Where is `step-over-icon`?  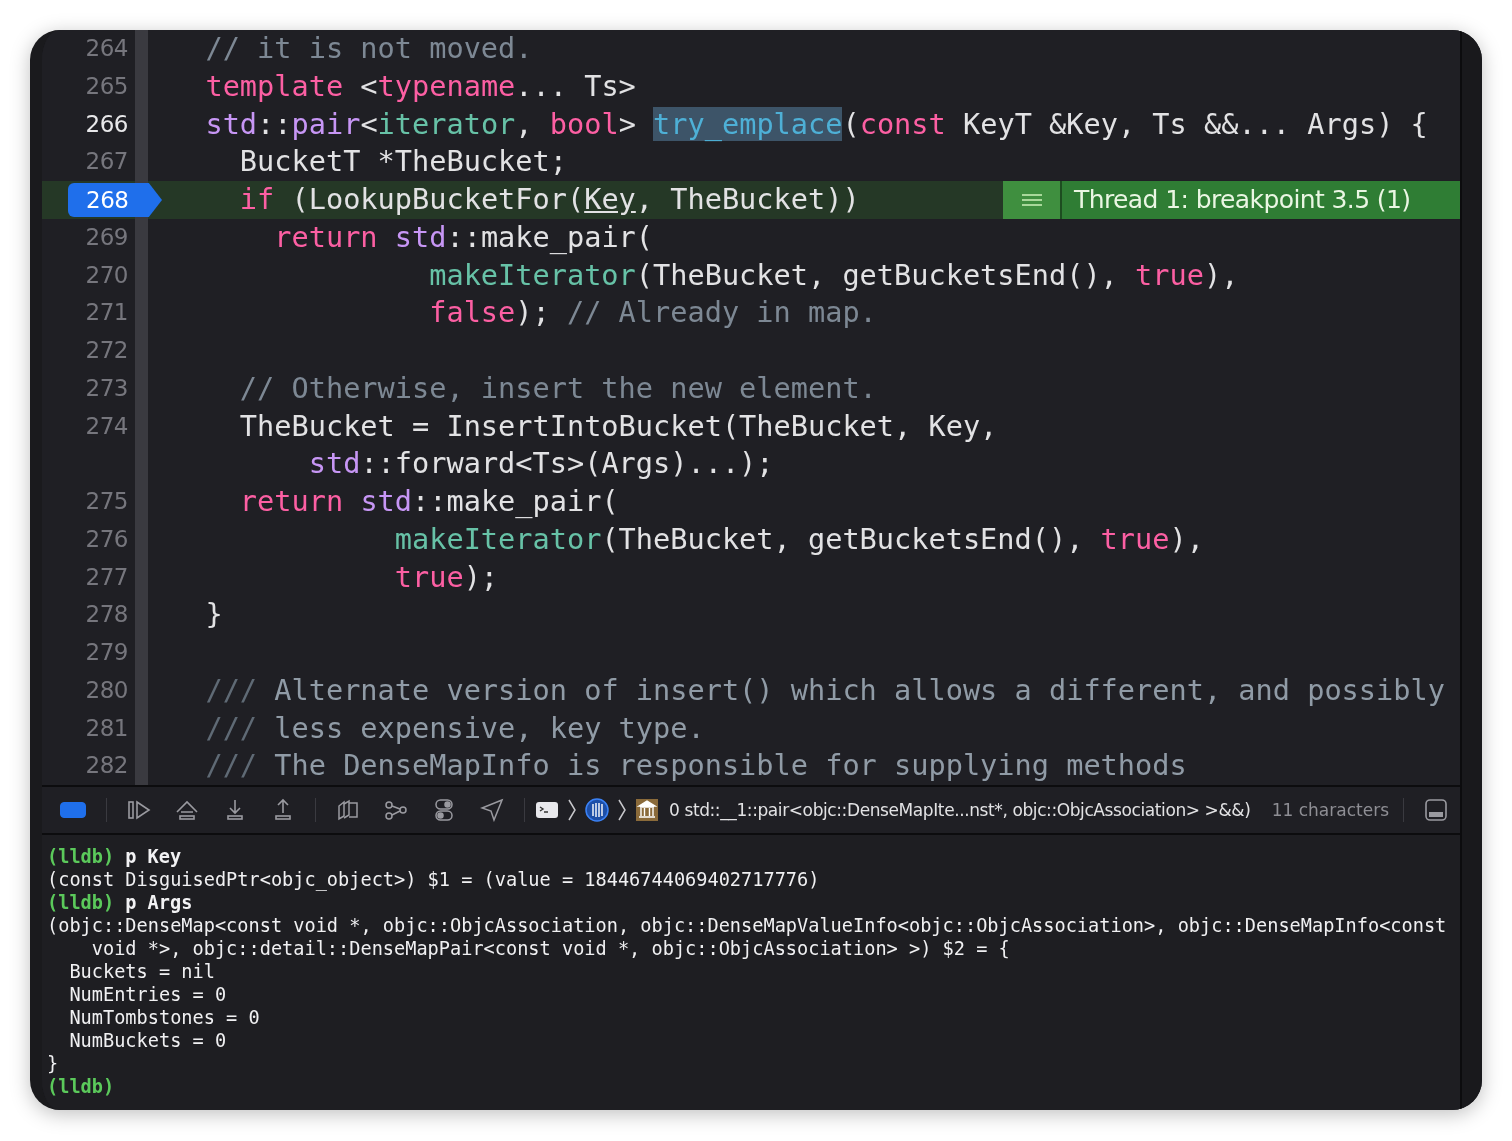
step-over-icon is located at coordinates (187, 810).